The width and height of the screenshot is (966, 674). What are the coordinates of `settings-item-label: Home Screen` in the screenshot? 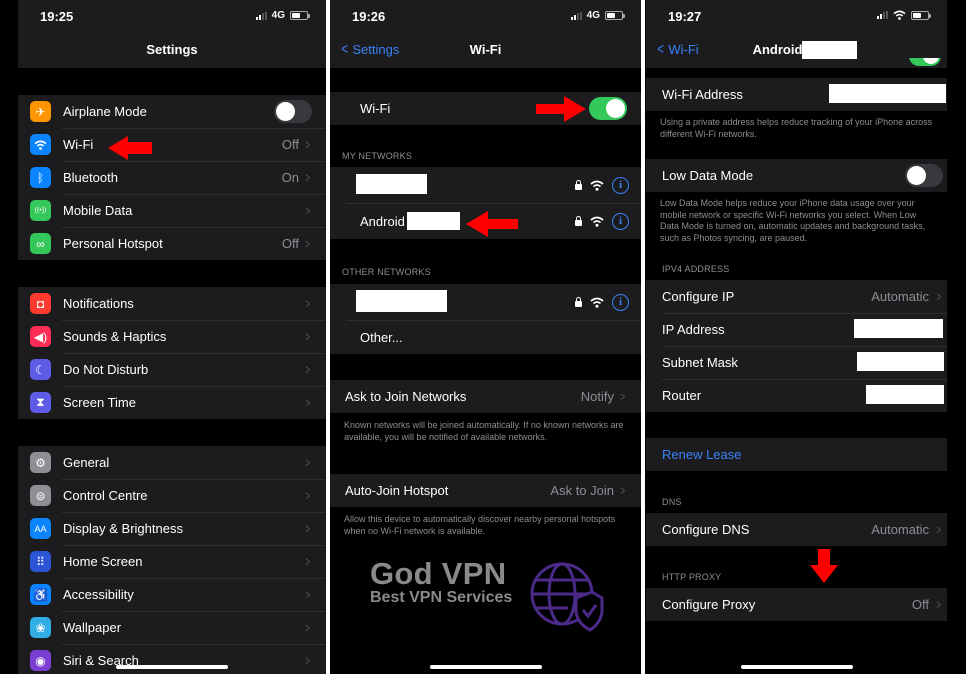 It's located at (103, 561).